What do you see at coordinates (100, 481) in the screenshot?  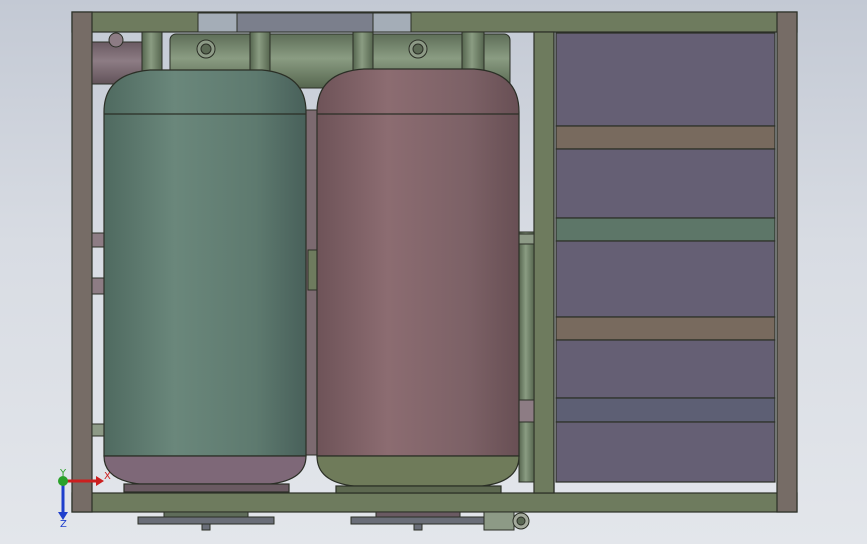 I see `triad-x-arrow-icon` at bounding box center [100, 481].